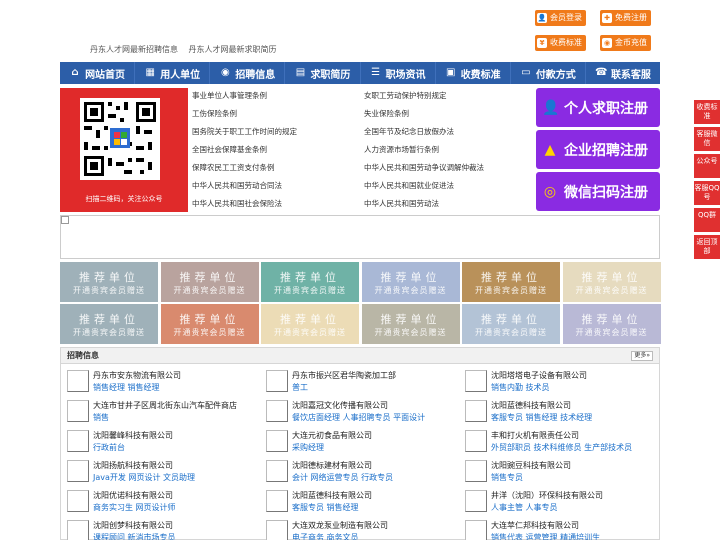  I want to click on job-positions: 行政前台, so click(109, 447).